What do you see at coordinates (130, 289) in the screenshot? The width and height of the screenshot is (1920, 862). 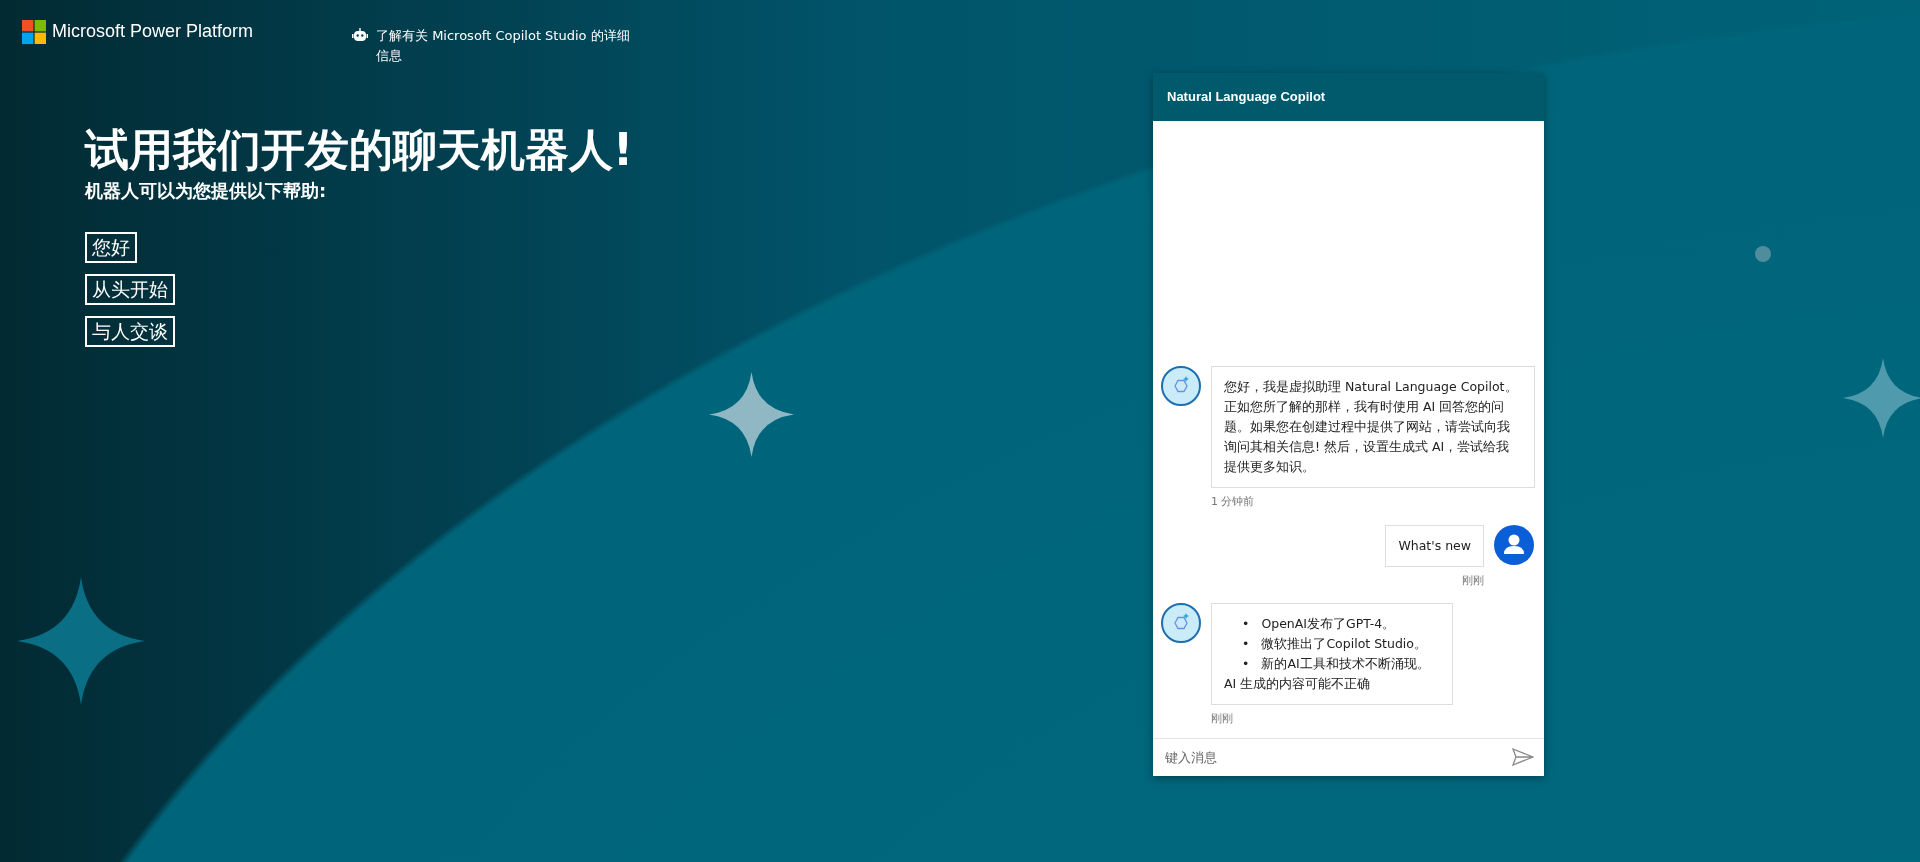 I see `topic-button: 从头开始` at bounding box center [130, 289].